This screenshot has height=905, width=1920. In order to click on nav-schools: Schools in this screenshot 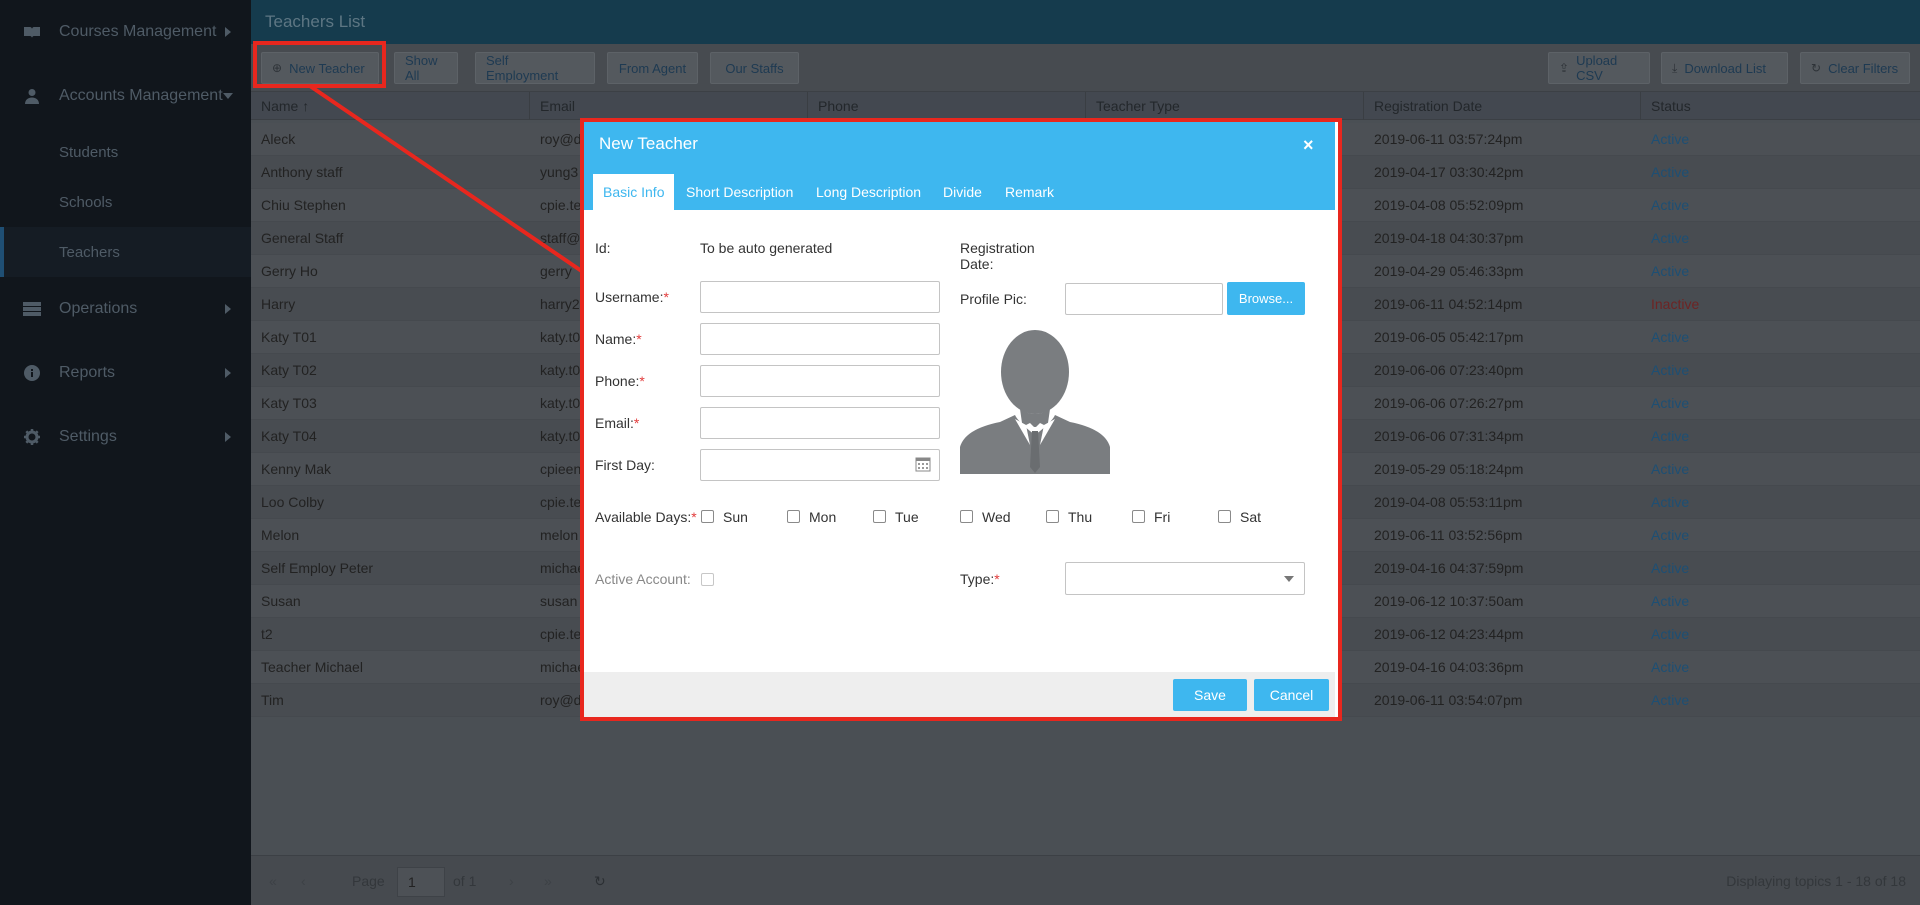, I will do `click(125, 202)`.